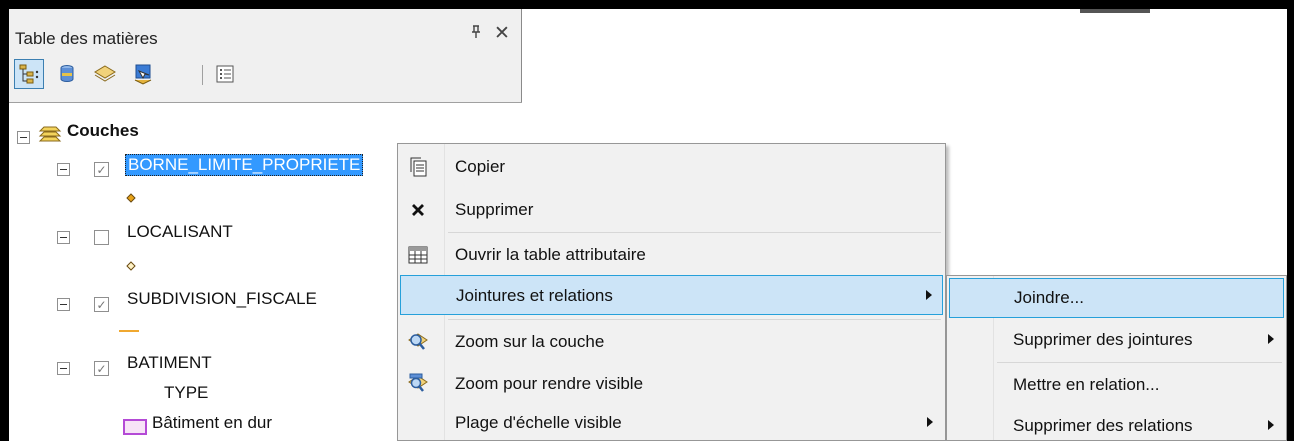 The width and height of the screenshot is (1294, 441). Describe the element at coordinates (549, 383) in the screenshot. I see `menu-item-label: Zoom pour rendre visible` at that location.